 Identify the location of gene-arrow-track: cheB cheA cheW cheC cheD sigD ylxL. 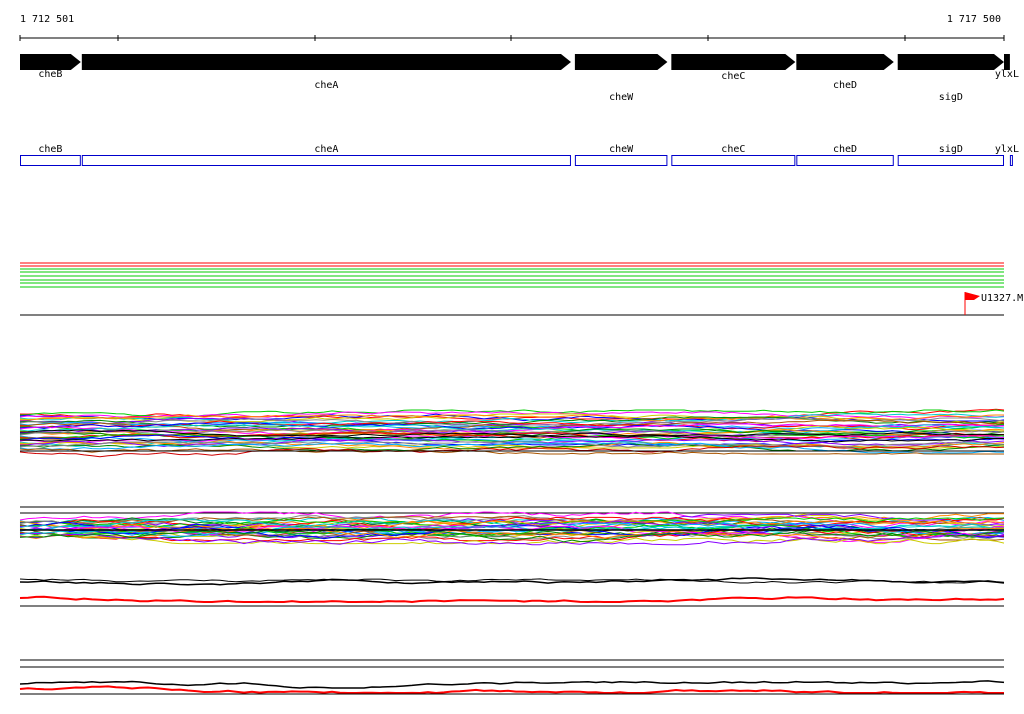
(519, 78).